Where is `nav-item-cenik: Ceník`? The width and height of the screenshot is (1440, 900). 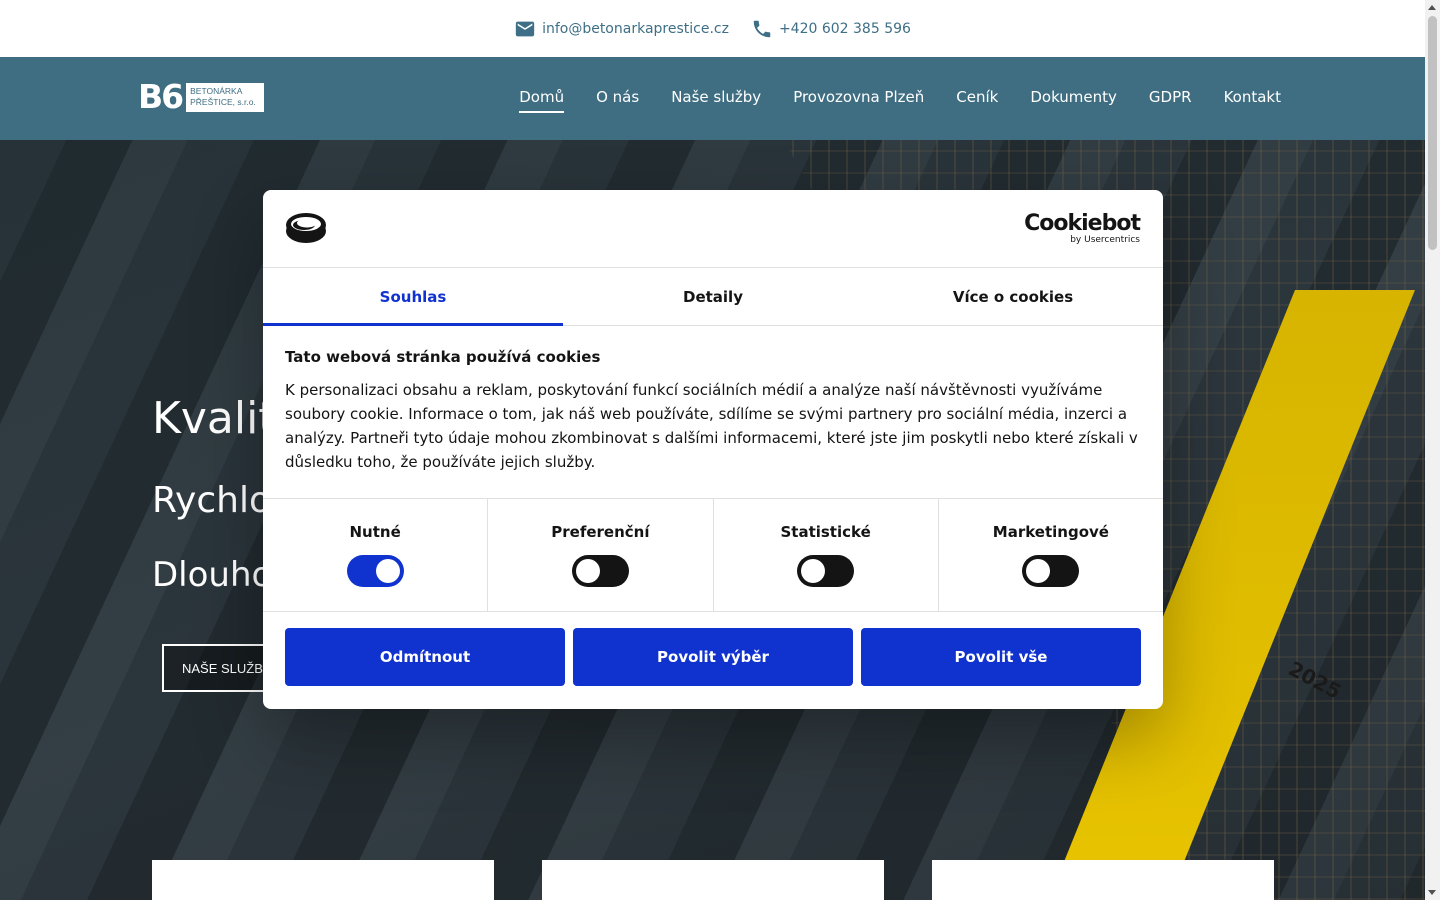 nav-item-cenik: Ceník is located at coordinates (977, 98).